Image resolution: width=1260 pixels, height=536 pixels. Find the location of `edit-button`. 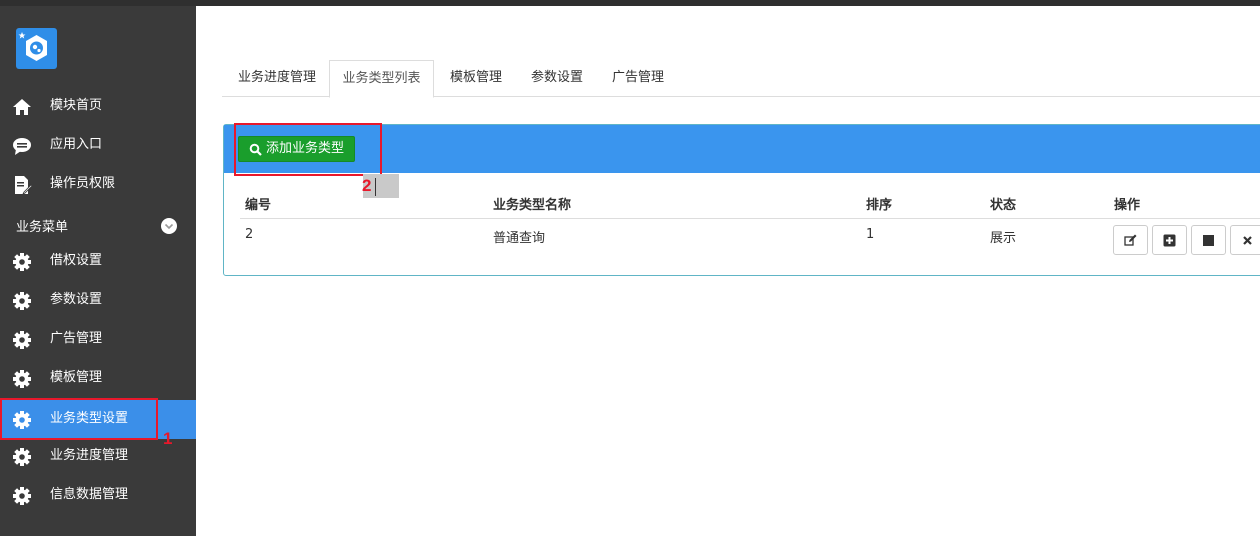

edit-button is located at coordinates (1130, 240).